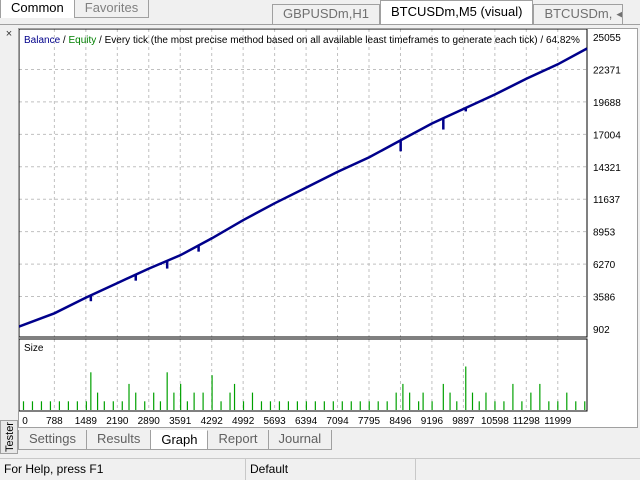  What do you see at coordinates (528, 469) in the screenshot?
I see `status-empty` at bounding box center [528, 469].